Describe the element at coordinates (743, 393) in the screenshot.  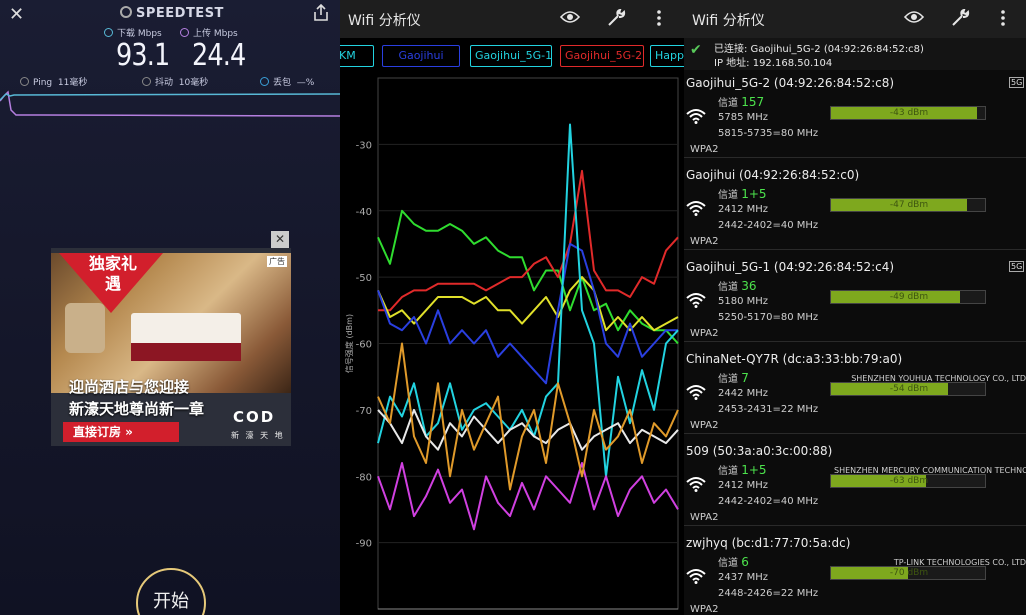
I see `frequency: 2442 MHz` at that location.